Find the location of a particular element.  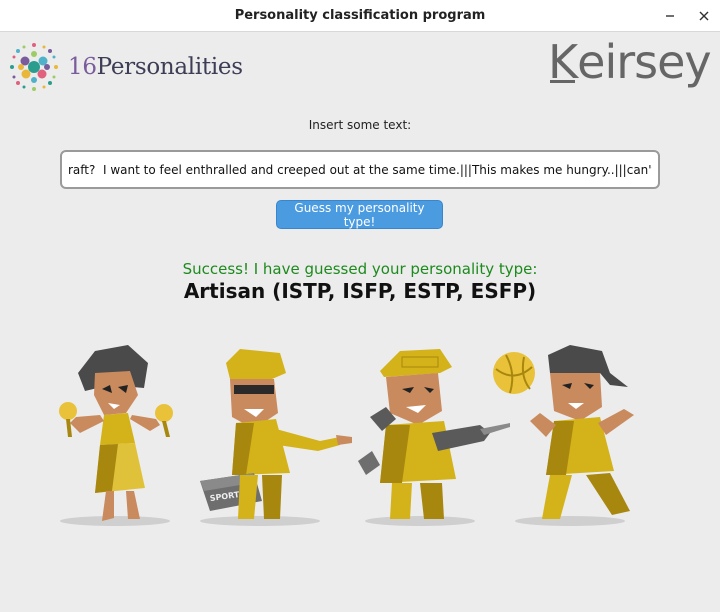

window-title: Personality classification program is located at coordinates (360, 15).